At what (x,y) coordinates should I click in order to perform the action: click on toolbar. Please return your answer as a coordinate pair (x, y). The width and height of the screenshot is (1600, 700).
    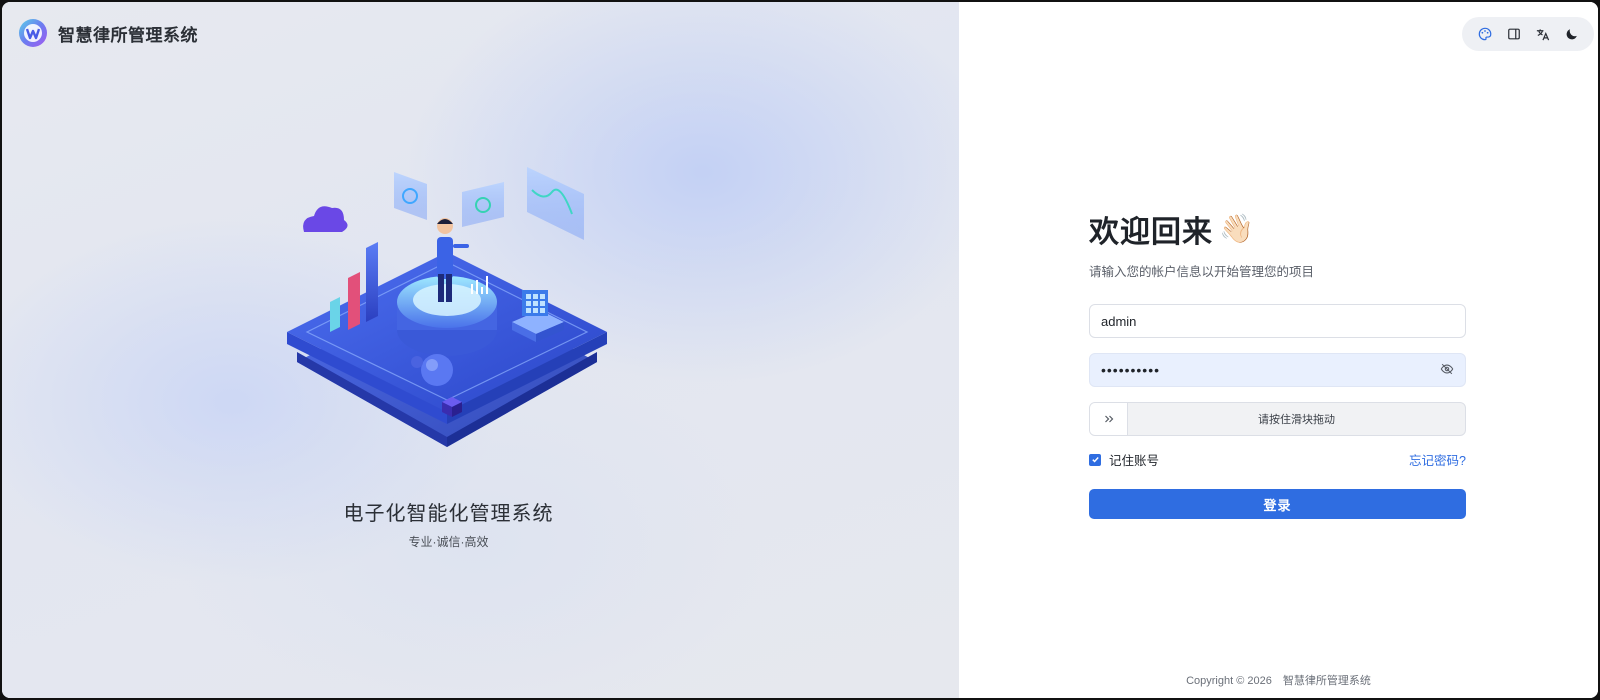
    Looking at the image, I should click on (1528, 34).